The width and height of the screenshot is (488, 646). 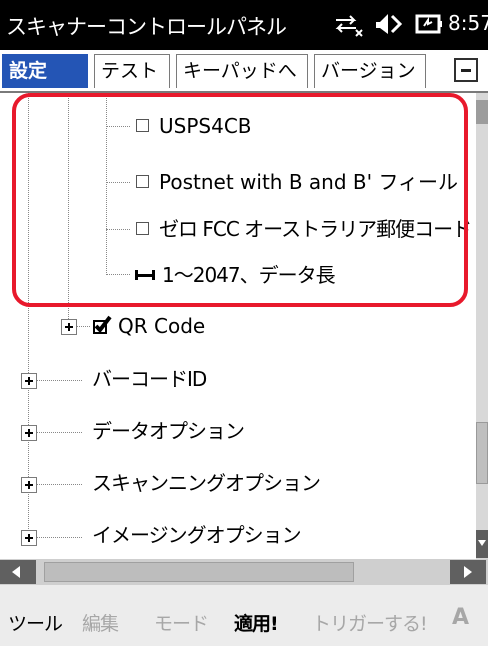 What do you see at coordinates (370, 622) in the screenshot?
I see `menu-trigger: トリガーする!` at bounding box center [370, 622].